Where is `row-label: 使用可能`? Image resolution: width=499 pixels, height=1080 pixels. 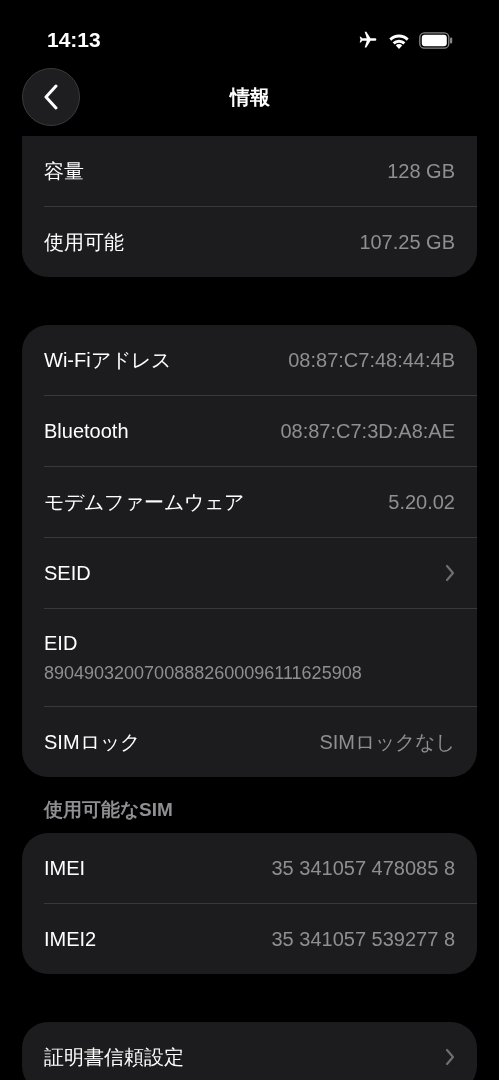
row-label: 使用可能 is located at coordinates (84, 242).